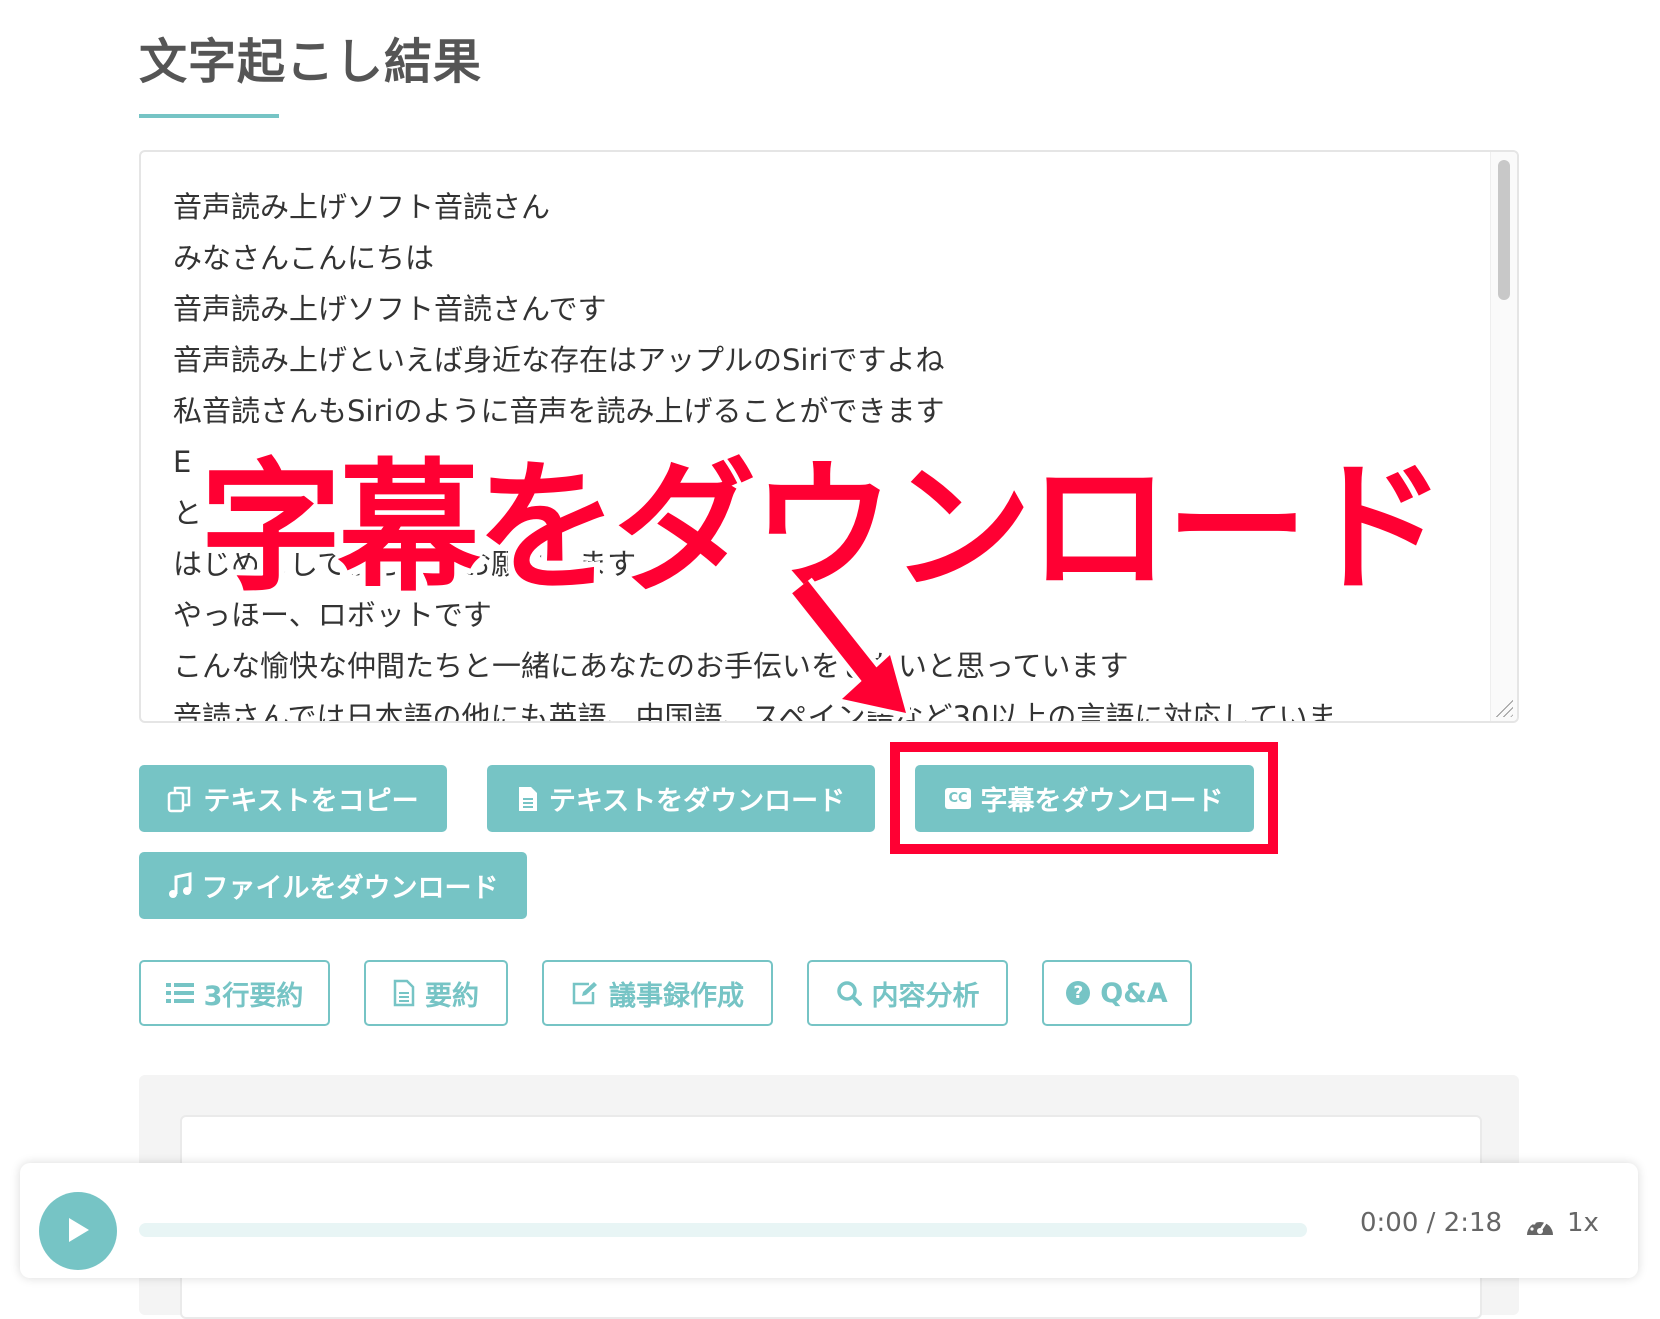 This screenshot has width=1660, height=1319. I want to click on time-display: 0:00 / 2:18, so click(1431, 1223).